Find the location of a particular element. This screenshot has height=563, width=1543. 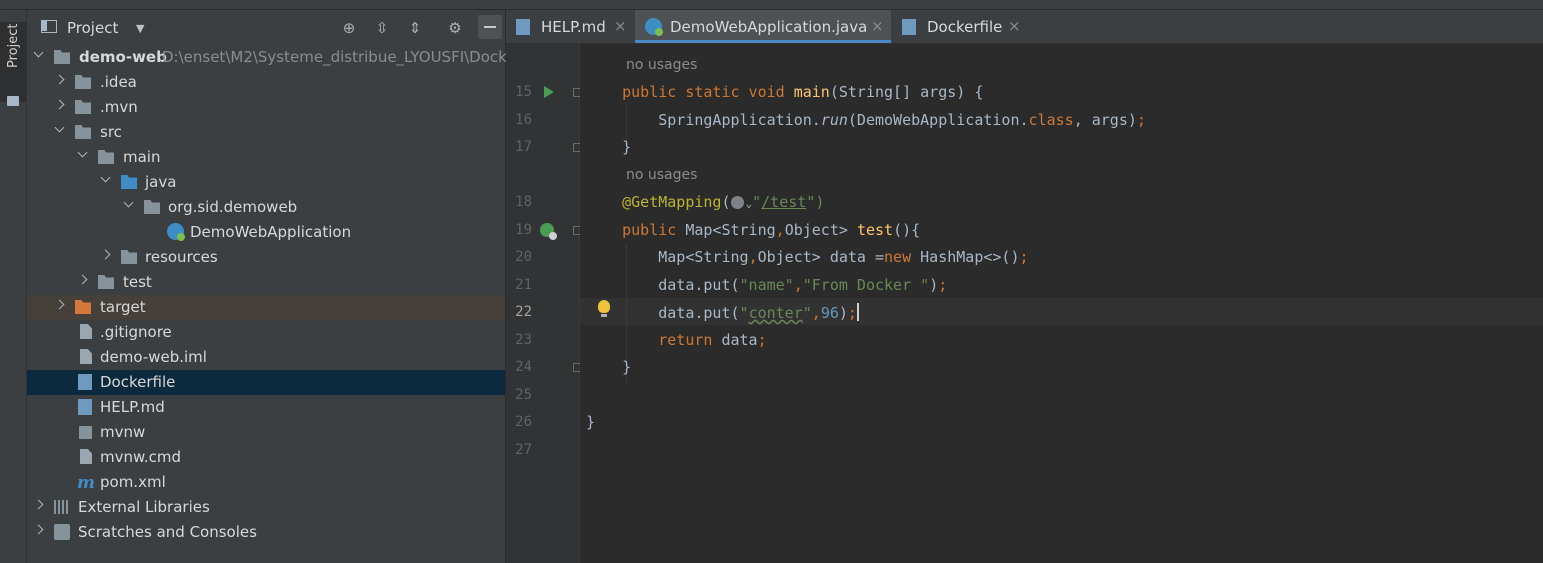

tree-item-label: demo-web.iml is located at coordinates (153, 357).